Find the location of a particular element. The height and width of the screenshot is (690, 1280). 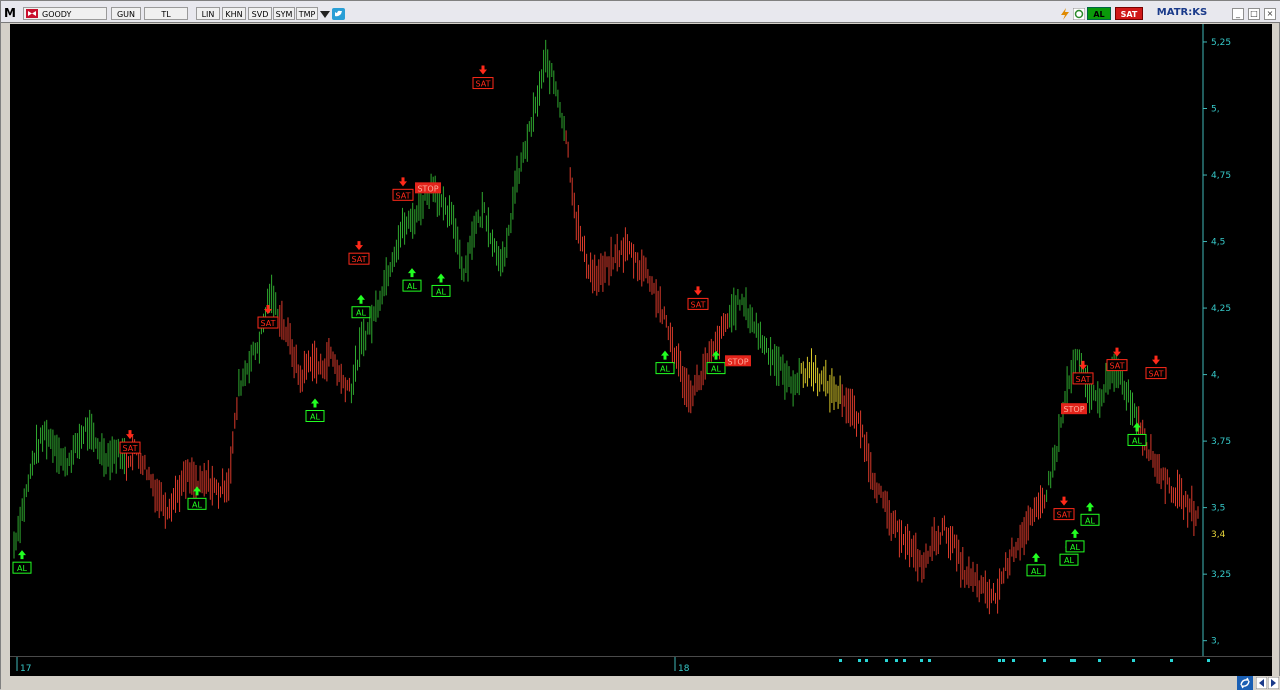

currency-button: TL is located at coordinates (166, 13).